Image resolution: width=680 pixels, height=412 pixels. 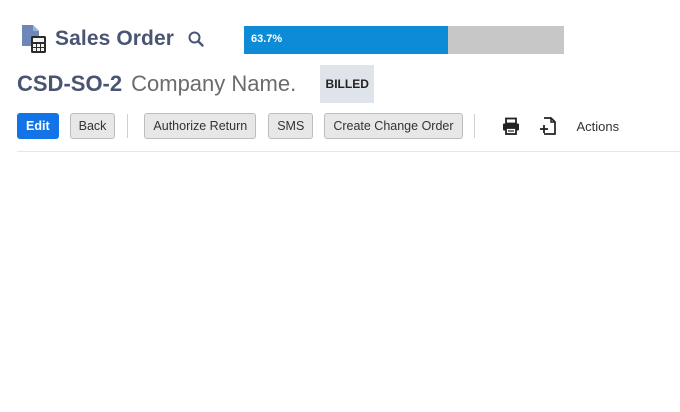 I want to click on sms-button: SMS, so click(x=291, y=126).